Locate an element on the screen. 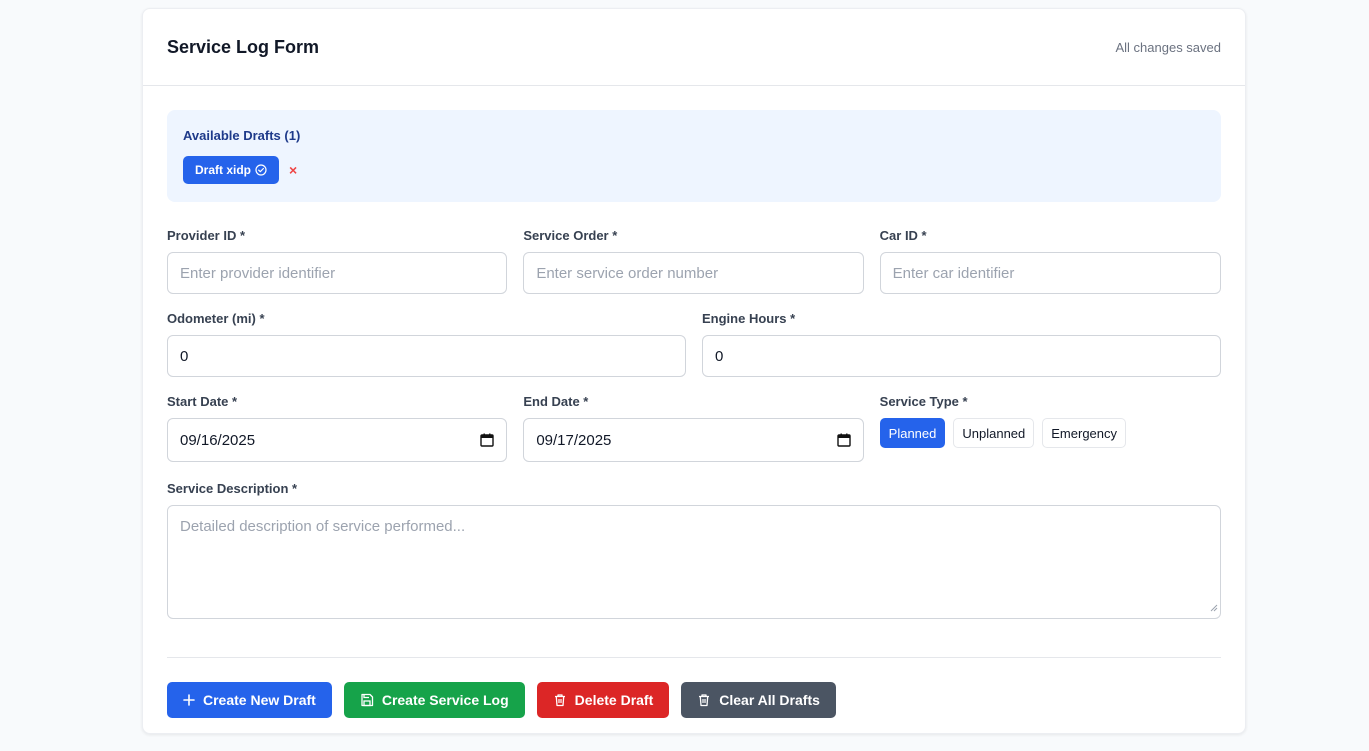 The image size is (1369, 751). service-type-group: Planned Unplanned Emergency is located at coordinates (1050, 433).